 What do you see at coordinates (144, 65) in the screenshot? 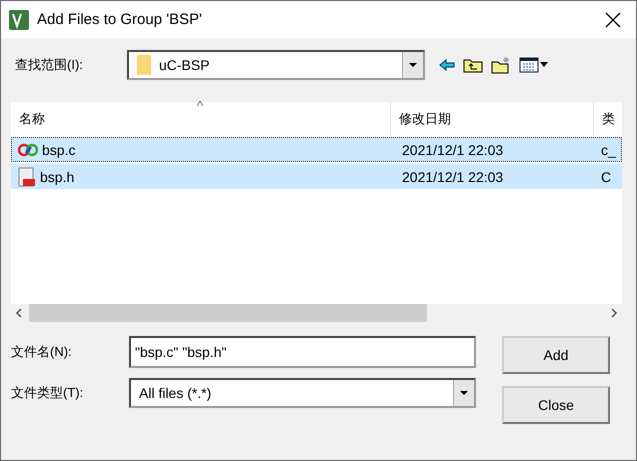
I see `folder-icon` at bounding box center [144, 65].